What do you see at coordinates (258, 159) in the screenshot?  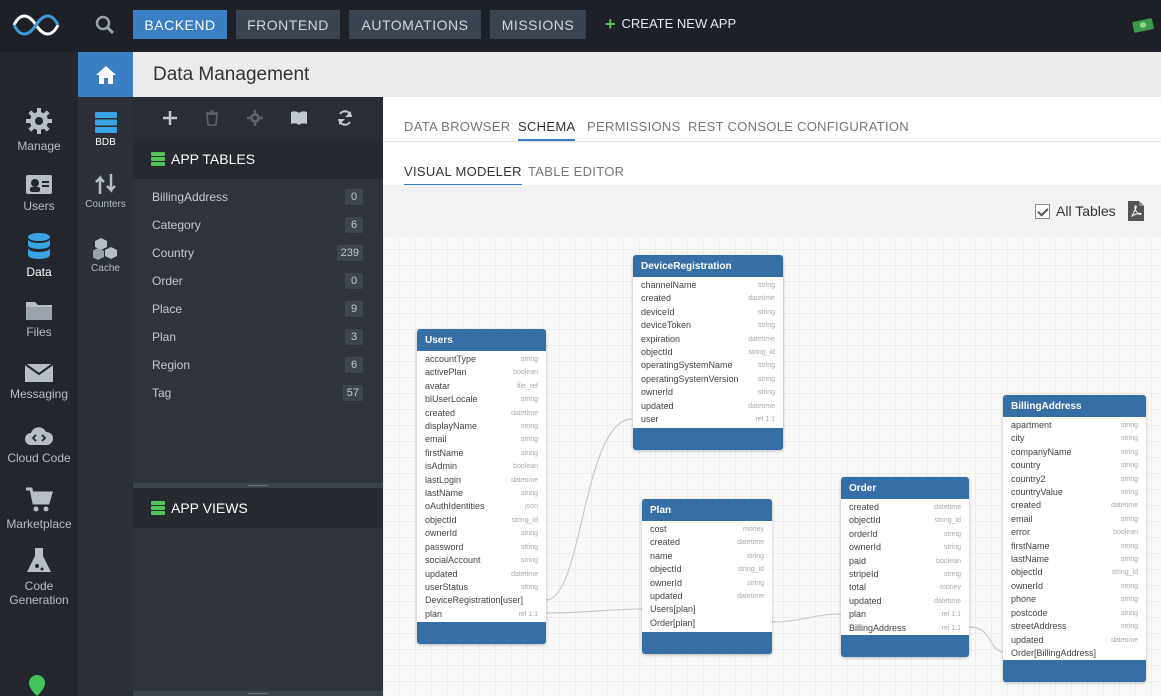 I see `app-tables-header: APP TABLES` at bounding box center [258, 159].